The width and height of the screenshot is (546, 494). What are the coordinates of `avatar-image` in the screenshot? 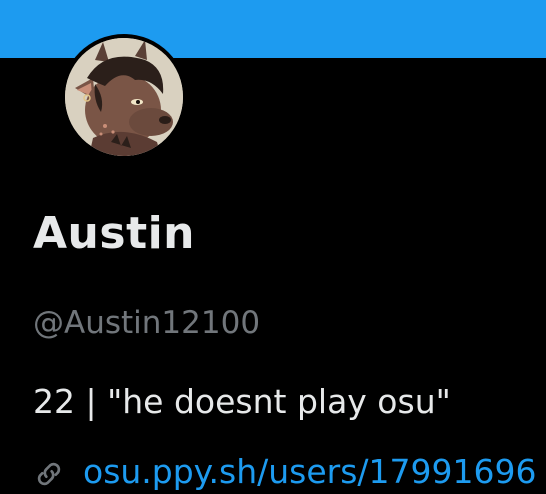 It's located at (124, 97).